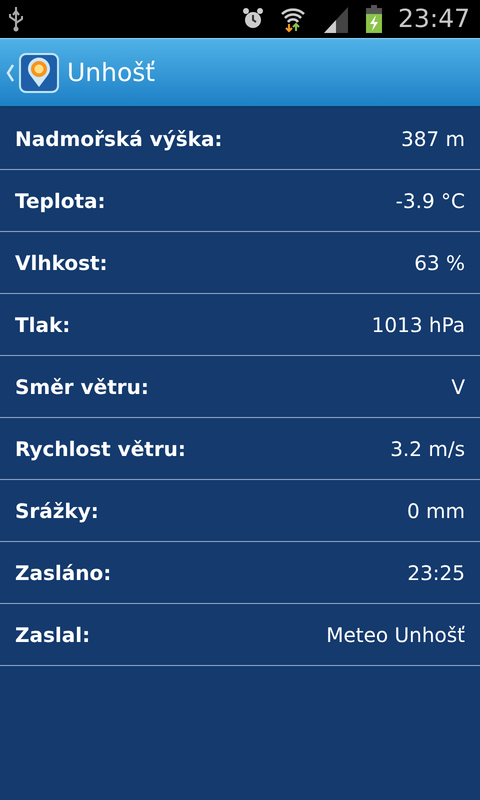 The width and height of the screenshot is (480, 800). I want to click on clock-time: 23:47, so click(434, 19).